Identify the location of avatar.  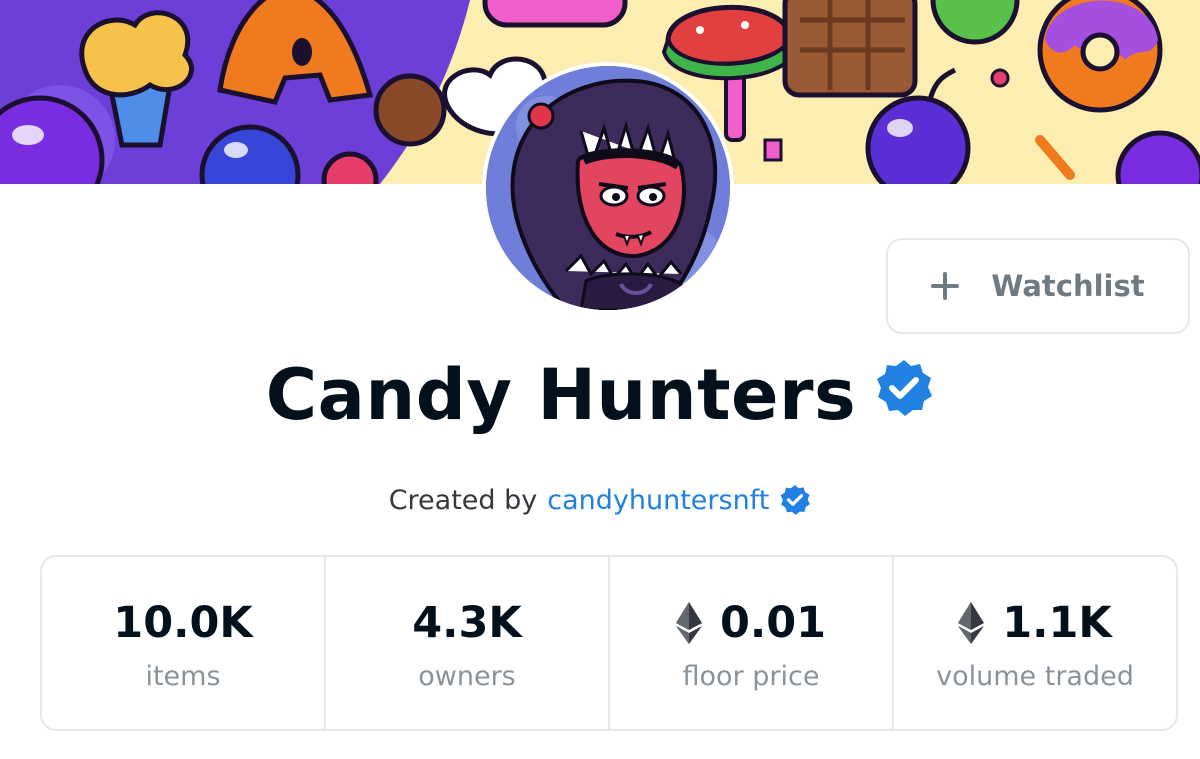
(608, 188).